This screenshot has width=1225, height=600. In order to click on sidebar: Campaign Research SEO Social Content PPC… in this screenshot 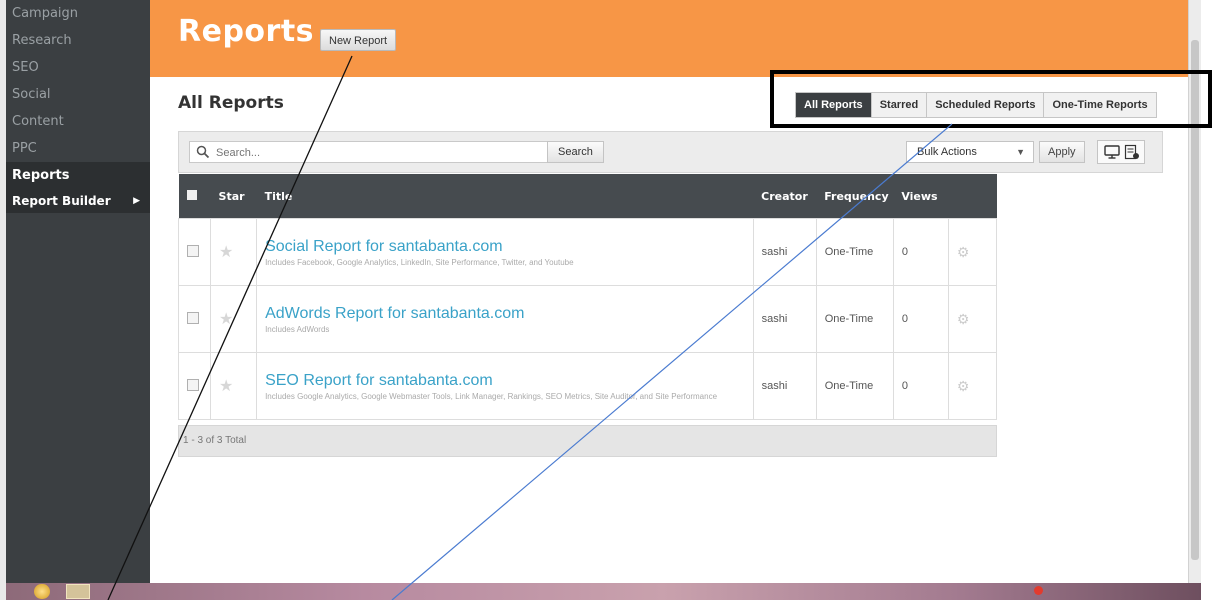, I will do `click(78, 291)`.